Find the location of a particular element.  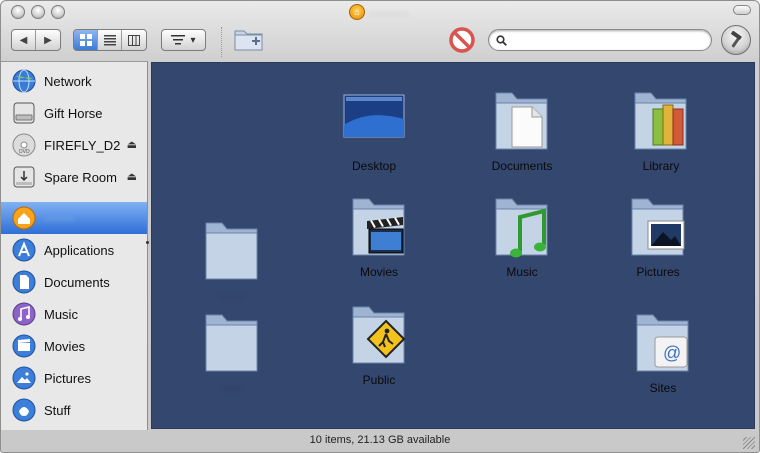

sidebar-item-label: Network is located at coordinates (68, 81).